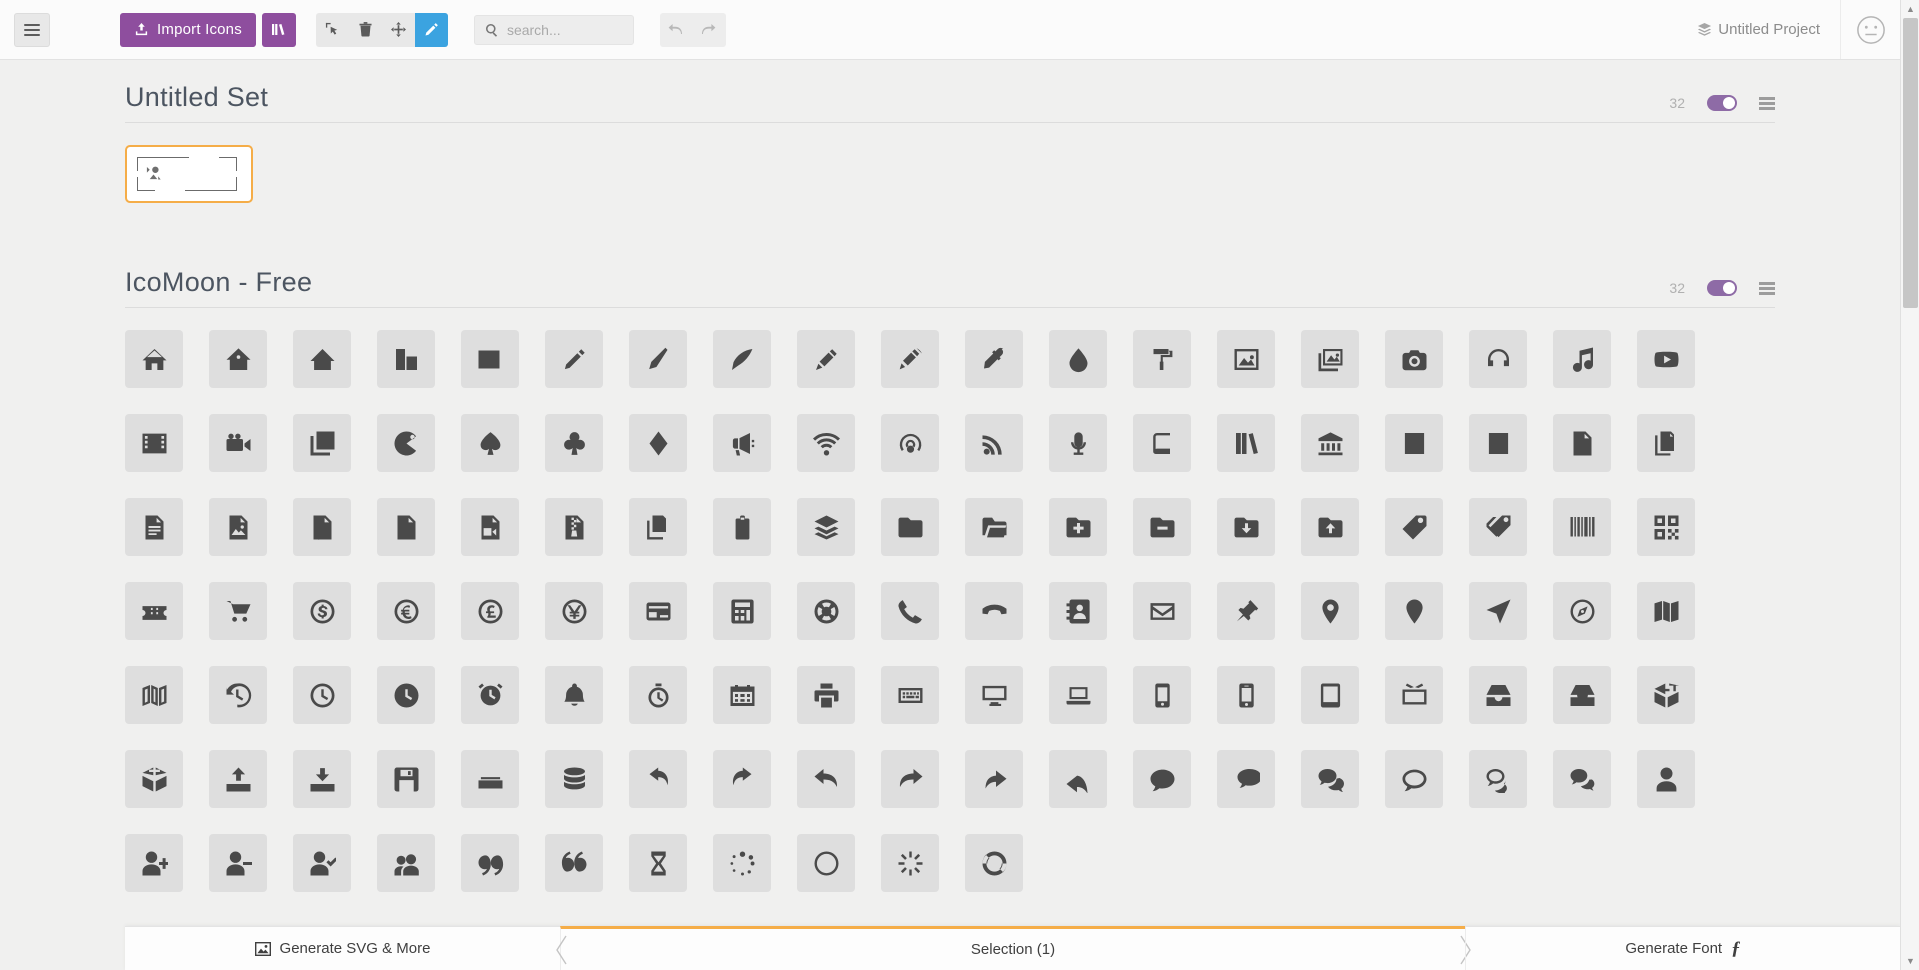 Image resolution: width=1919 pixels, height=970 pixels. What do you see at coordinates (1162, 695) in the screenshot?
I see `icon-tile-mobile` at bounding box center [1162, 695].